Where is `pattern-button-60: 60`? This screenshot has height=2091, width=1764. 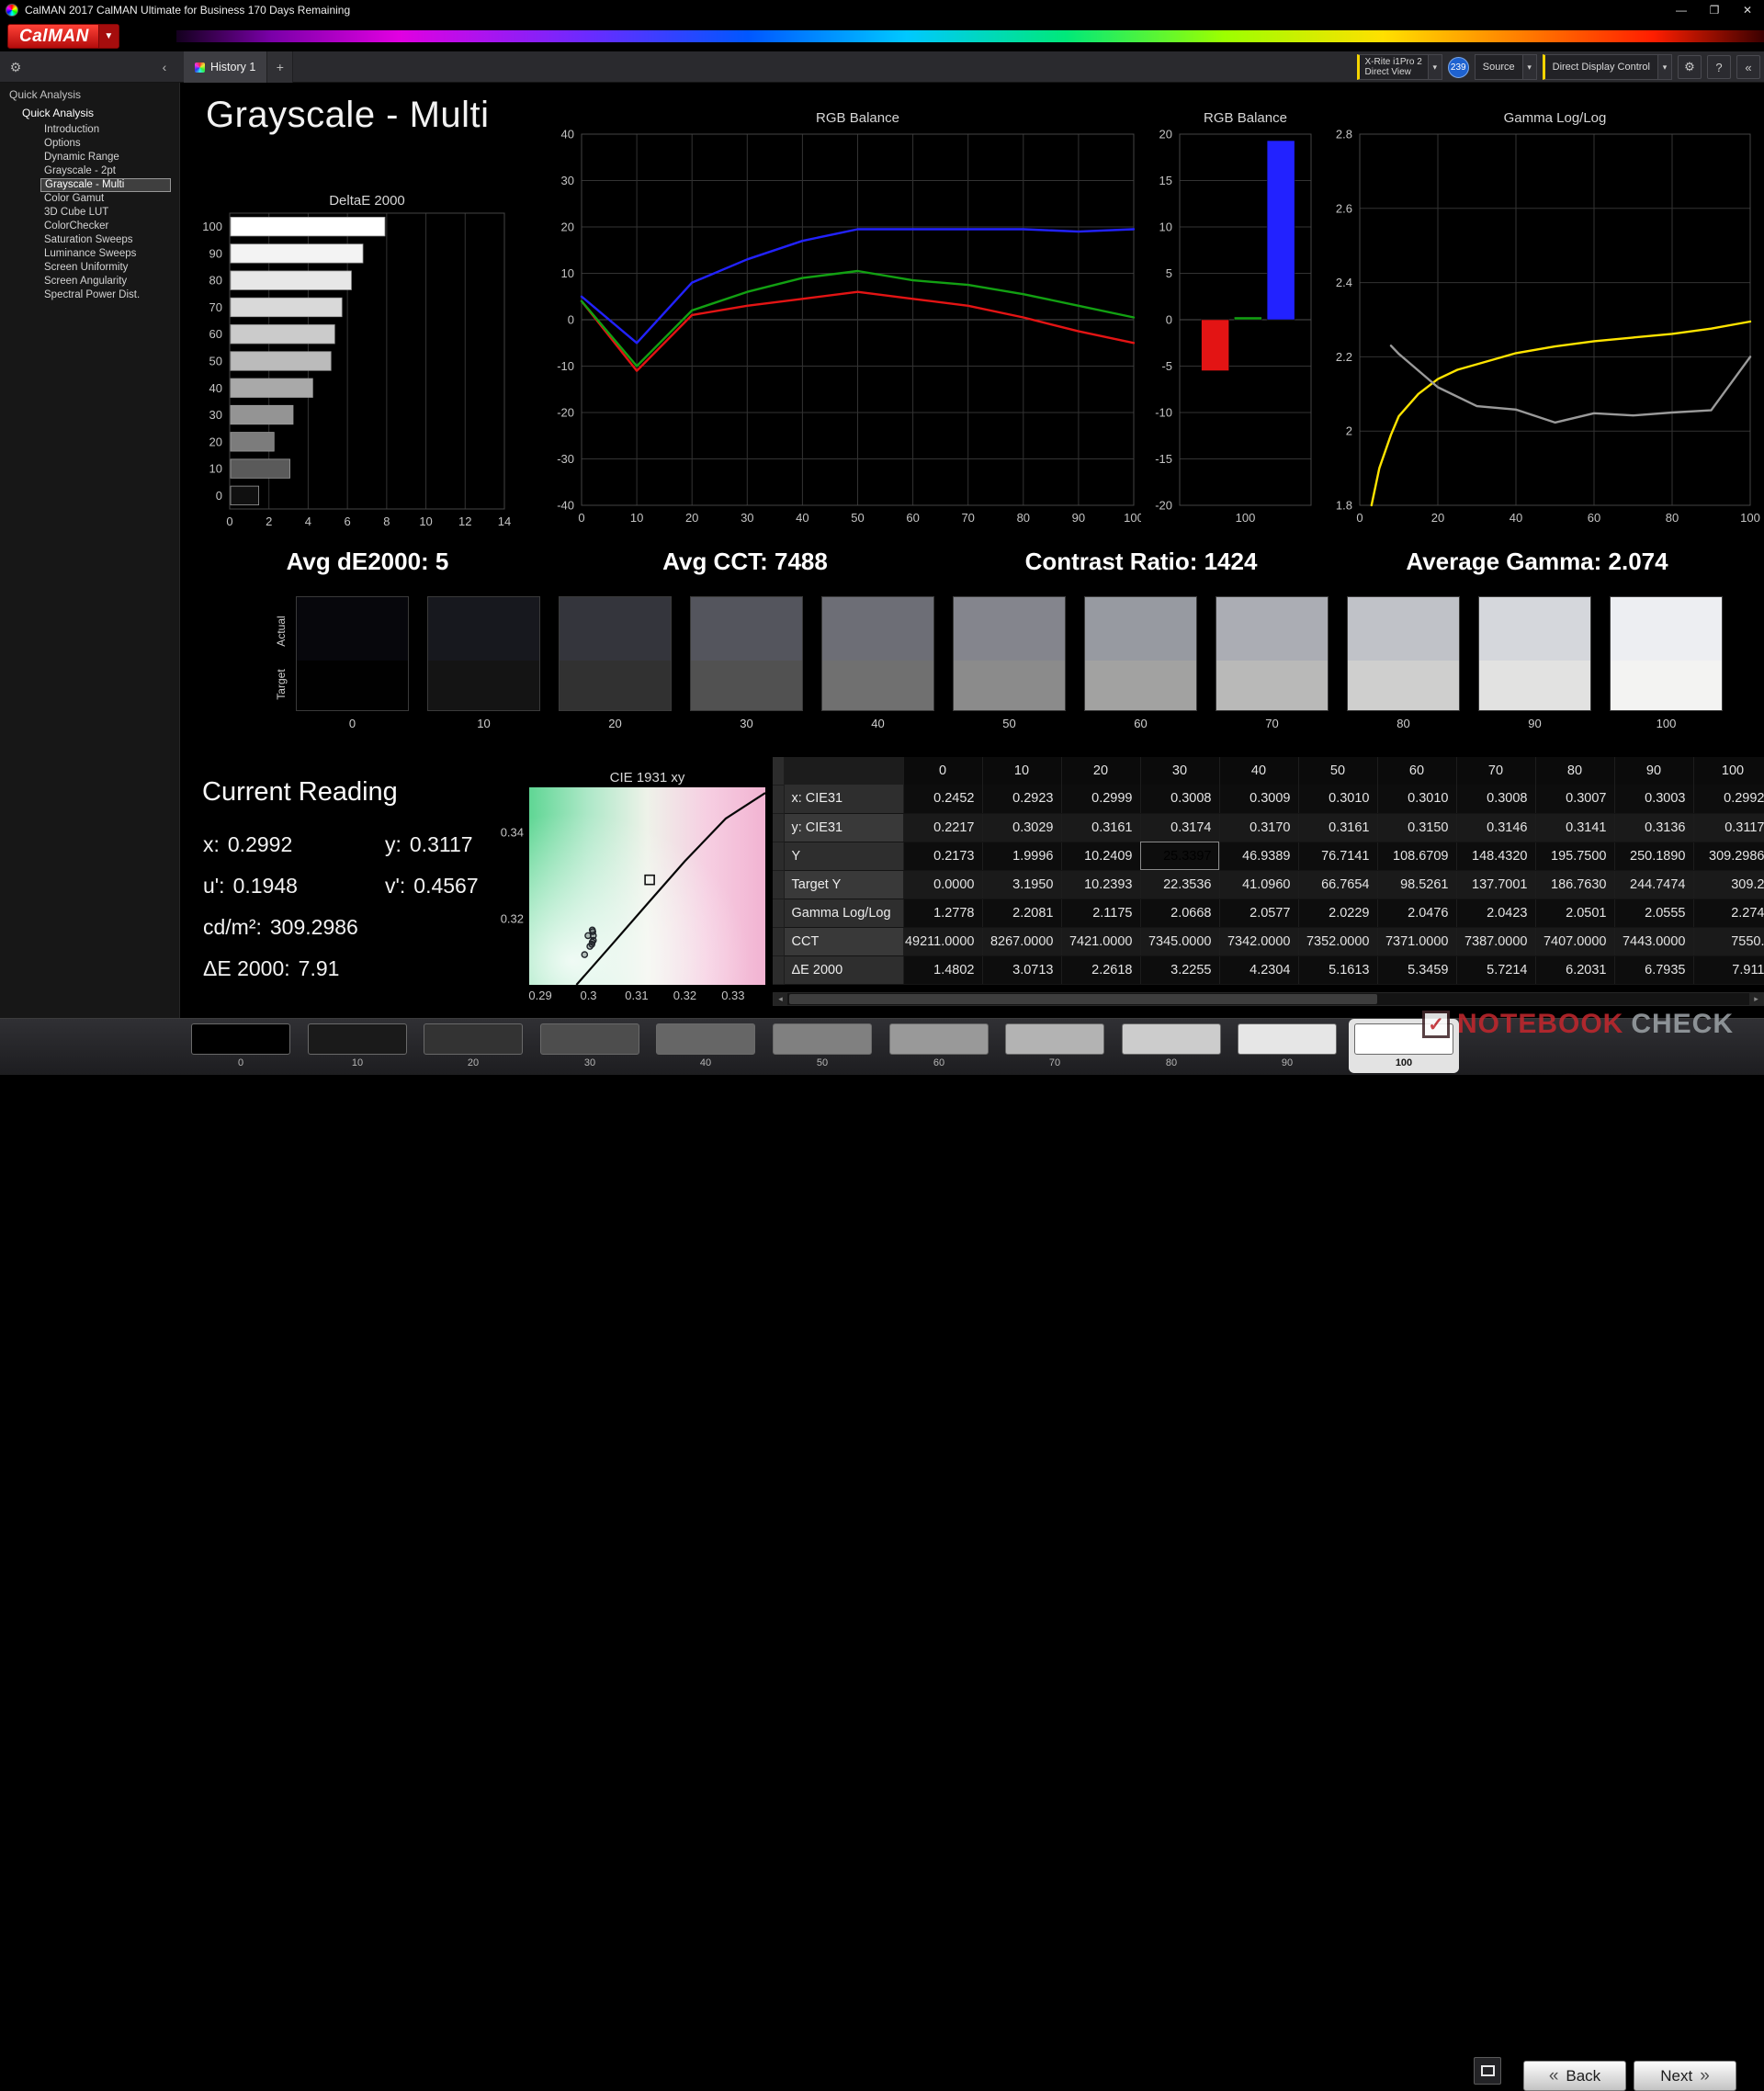 pattern-button-60: 60 is located at coordinates (939, 1045).